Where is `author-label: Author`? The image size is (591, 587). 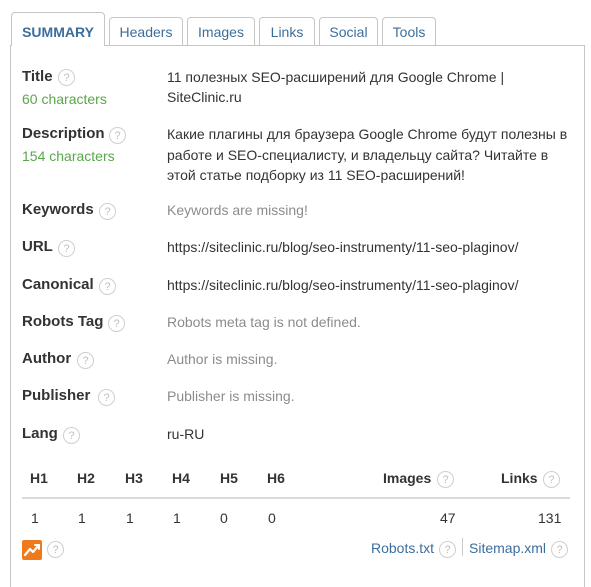 author-label: Author is located at coordinates (47, 358).